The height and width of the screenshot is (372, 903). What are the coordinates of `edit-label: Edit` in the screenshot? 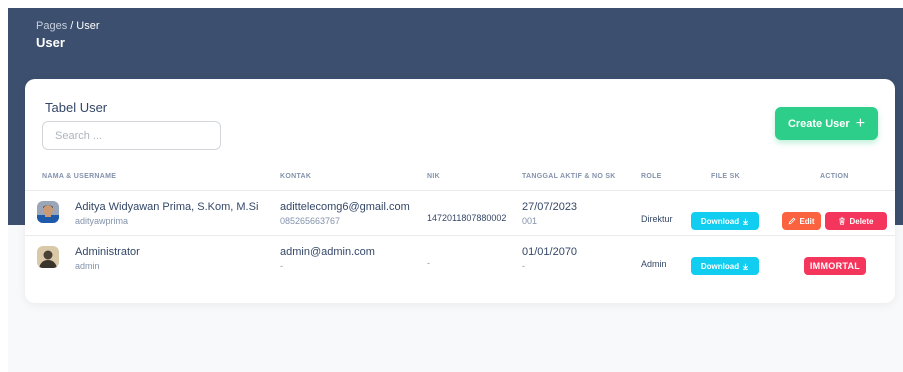 It's located at (807, 221).